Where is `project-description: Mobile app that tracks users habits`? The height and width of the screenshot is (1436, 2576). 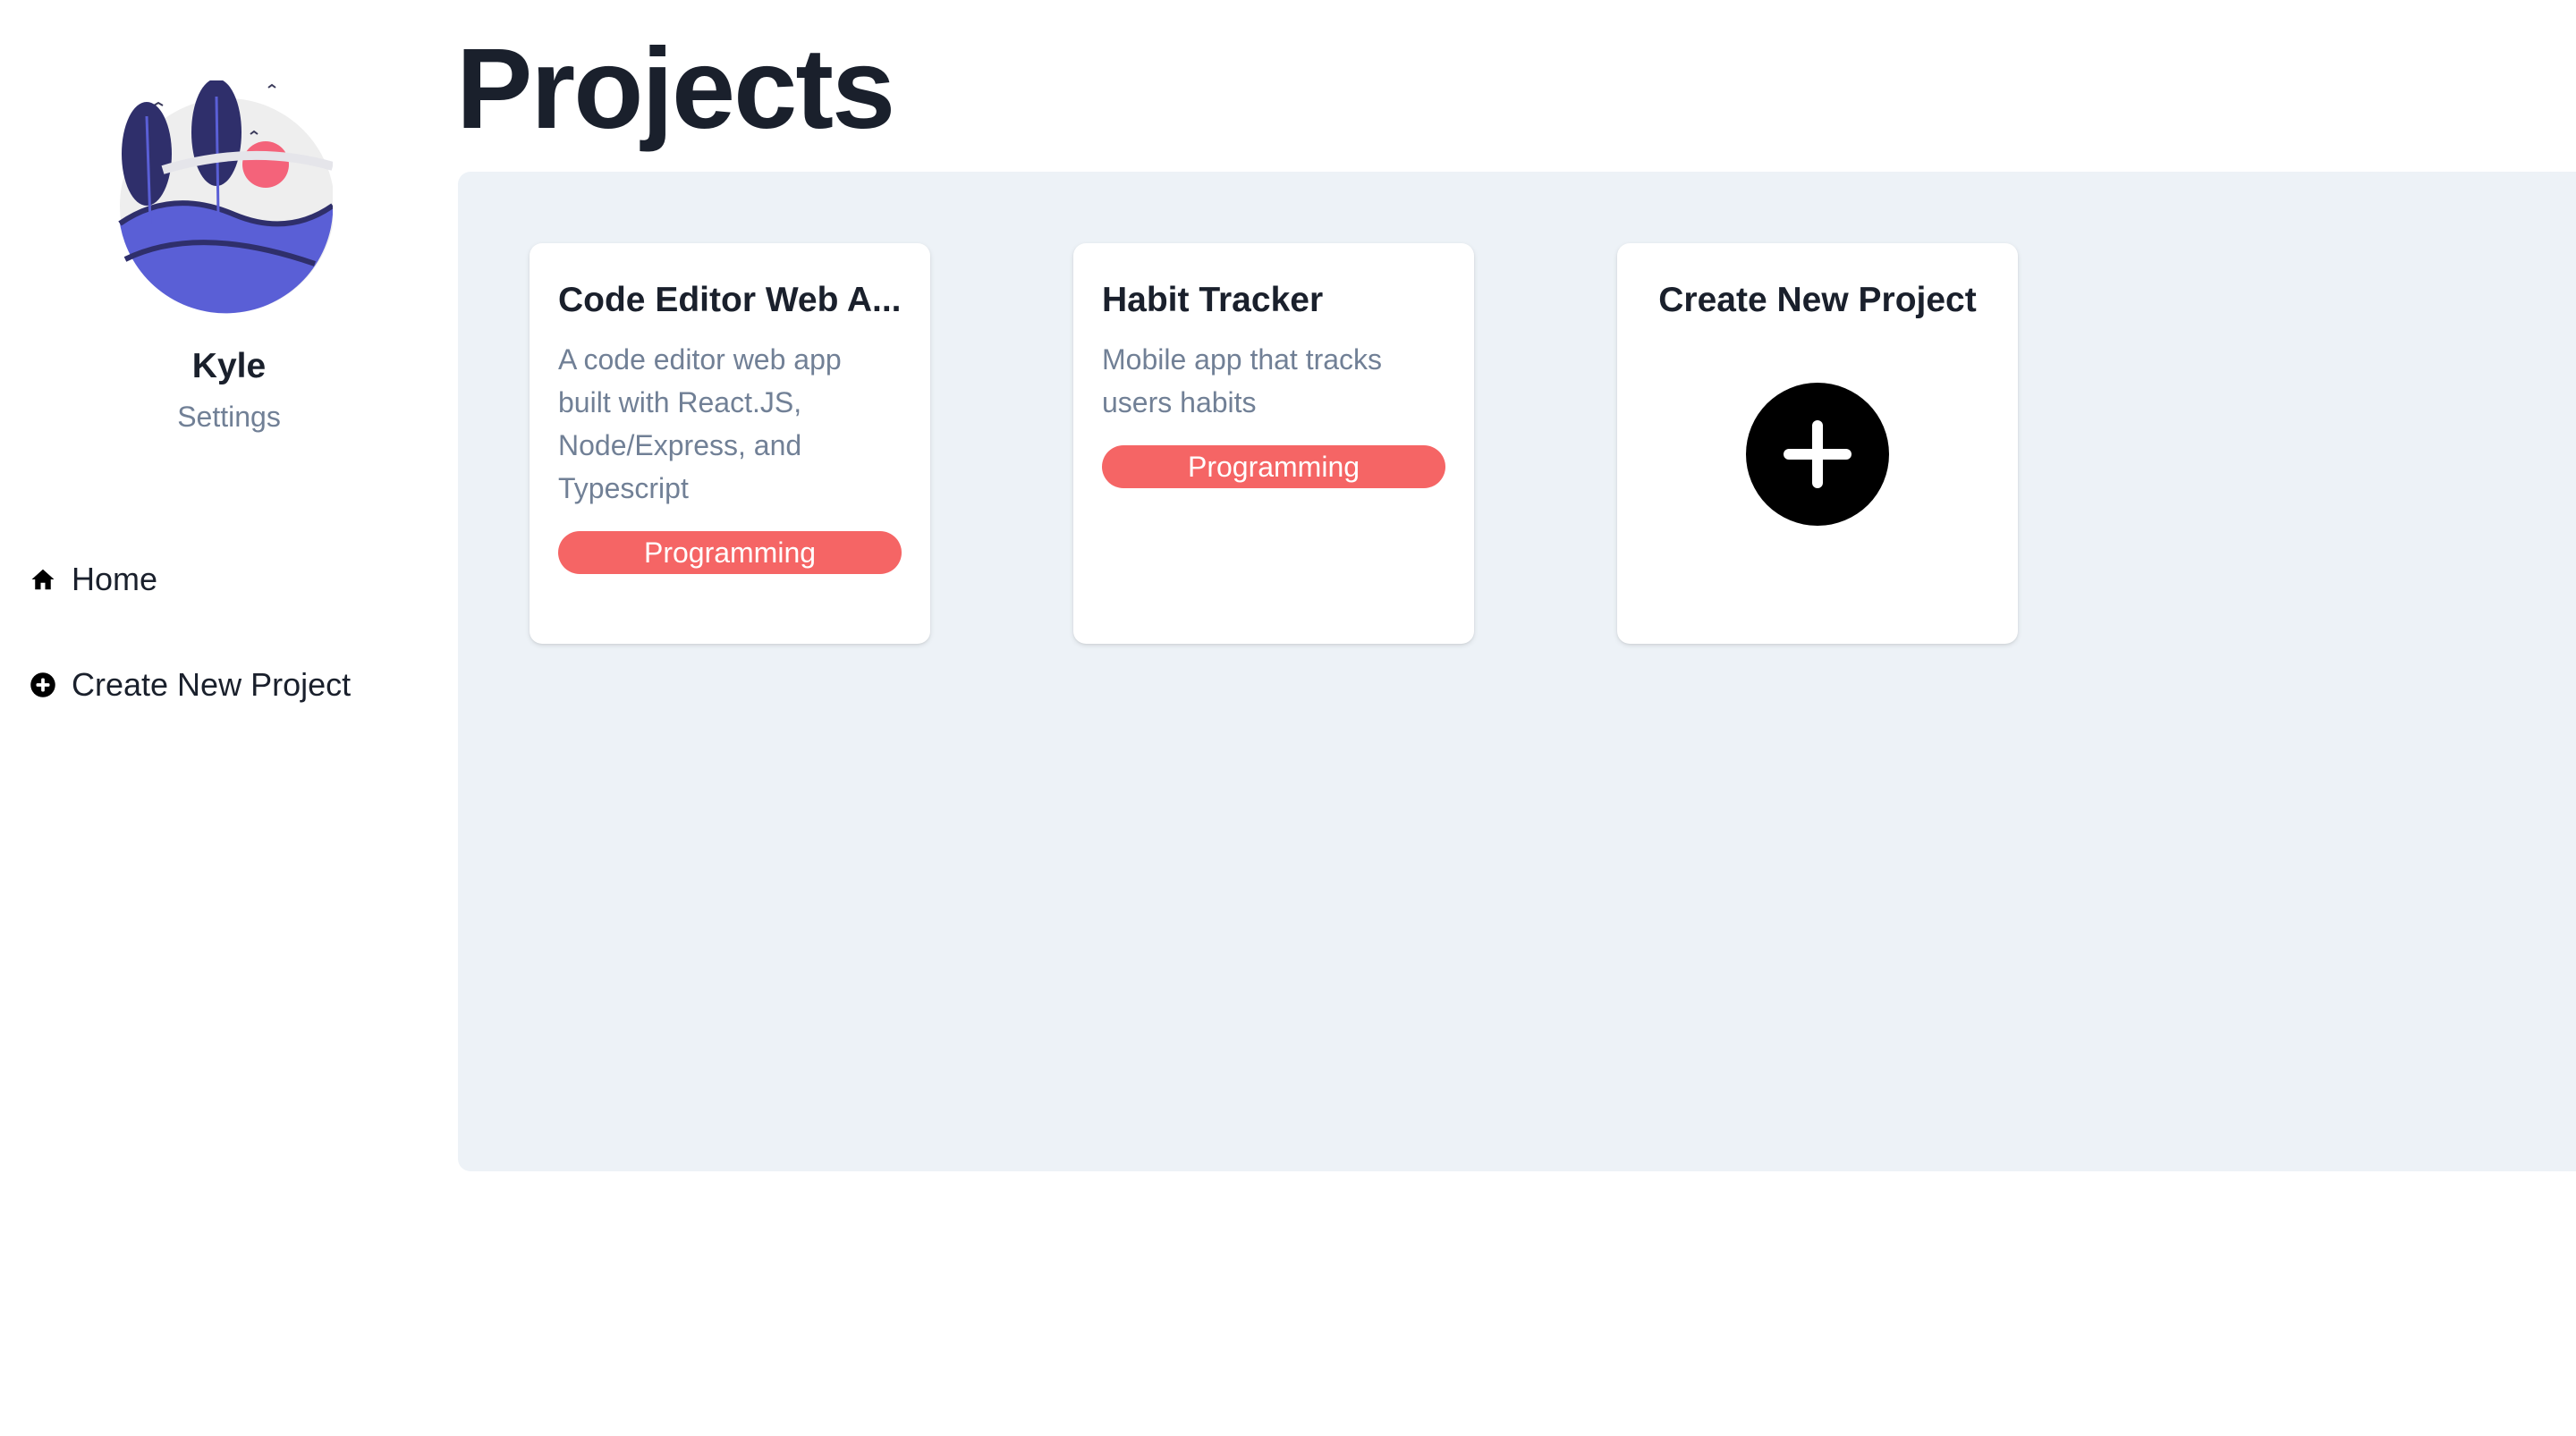 project-description: Mobile app that tracks users habits is located at coordinates (1242, 380).